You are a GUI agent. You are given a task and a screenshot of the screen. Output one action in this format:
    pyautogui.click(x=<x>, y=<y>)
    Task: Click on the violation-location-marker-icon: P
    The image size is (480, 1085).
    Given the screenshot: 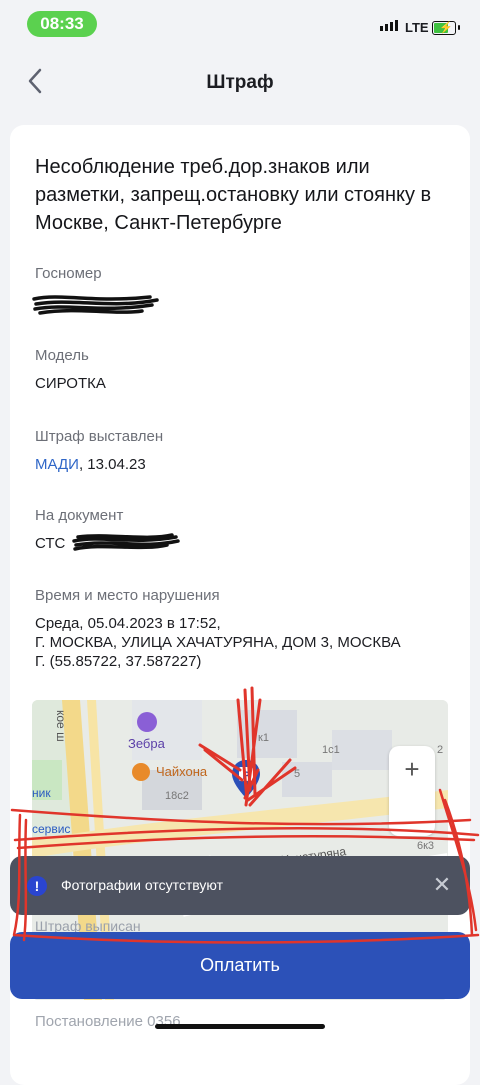 What is the action you would take?
    pyautogui.click(x=246, y=791)
    